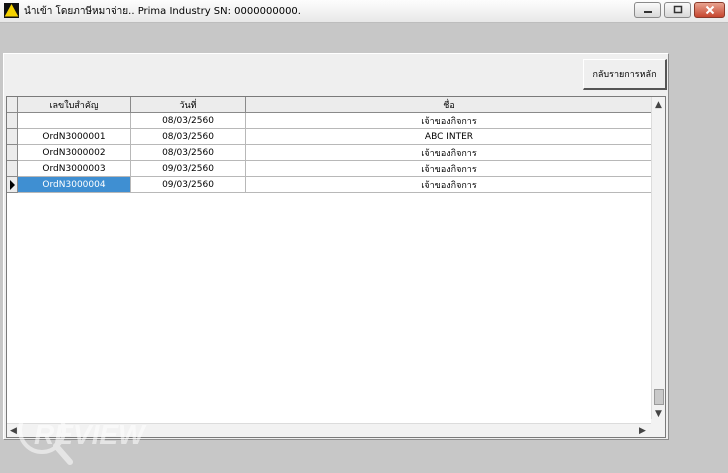  Describe the element at coordinates (74, 169) in the screenshot. I see `cell-doc-no: OrdN3000003` at that location.